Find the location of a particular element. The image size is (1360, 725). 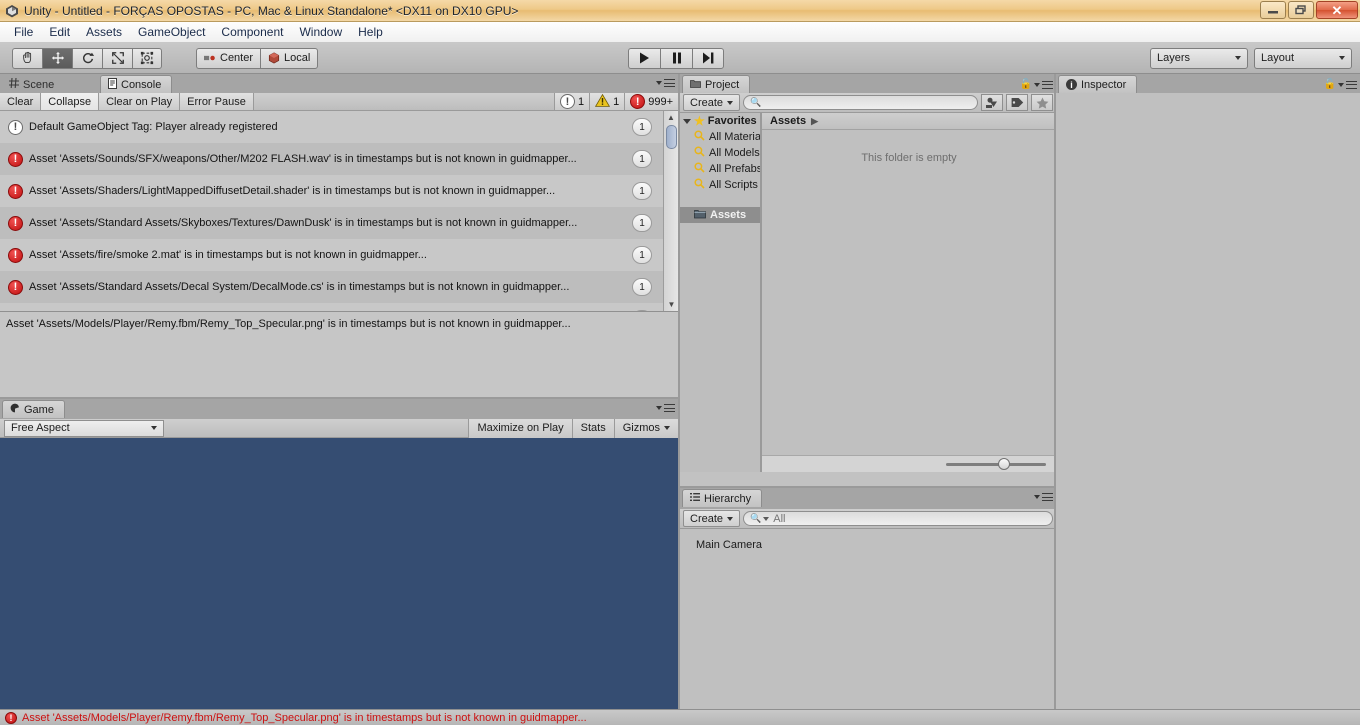

pivot-mode-button: Center is located at coordinates (228, 58).